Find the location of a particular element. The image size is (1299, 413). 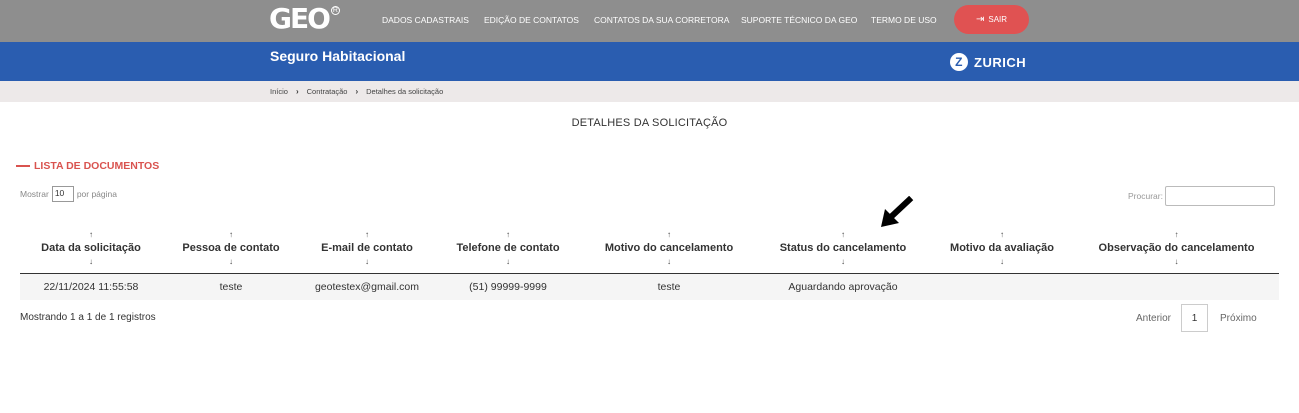

breadcrumb-inicio: Início is located at coordinates (279, 91).